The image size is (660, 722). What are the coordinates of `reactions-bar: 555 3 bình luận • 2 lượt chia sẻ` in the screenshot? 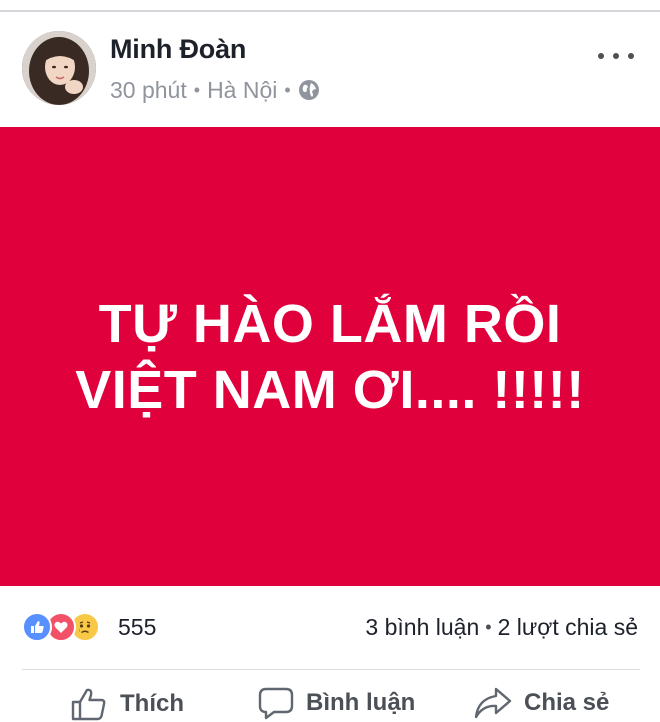 It's located at (330, 628).